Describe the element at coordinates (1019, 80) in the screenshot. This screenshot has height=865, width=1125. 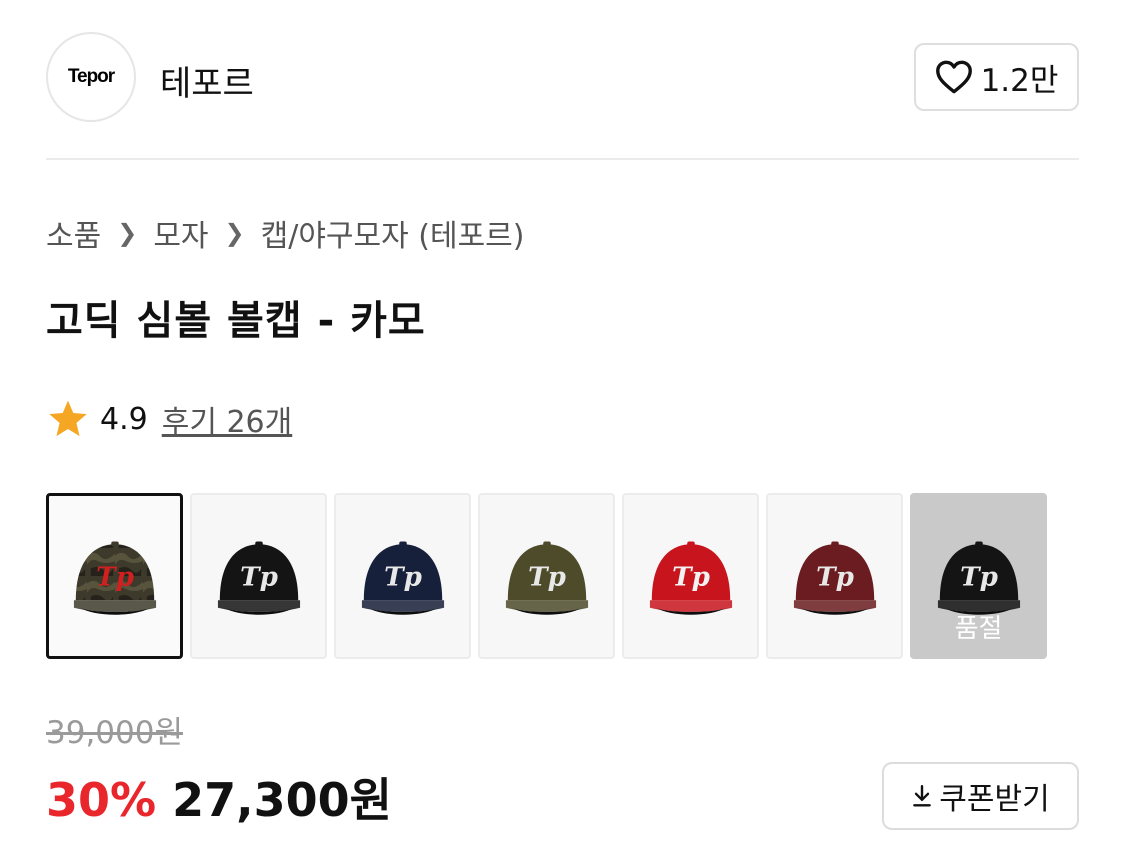
I see `like-count: 1.2만` at that location.